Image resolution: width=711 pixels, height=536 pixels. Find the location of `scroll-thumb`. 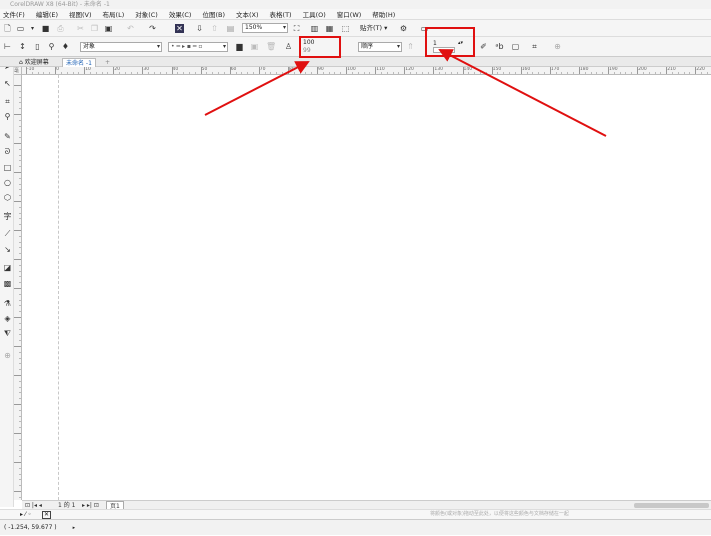

scroll-thumb is located at coordinates (671, 505).